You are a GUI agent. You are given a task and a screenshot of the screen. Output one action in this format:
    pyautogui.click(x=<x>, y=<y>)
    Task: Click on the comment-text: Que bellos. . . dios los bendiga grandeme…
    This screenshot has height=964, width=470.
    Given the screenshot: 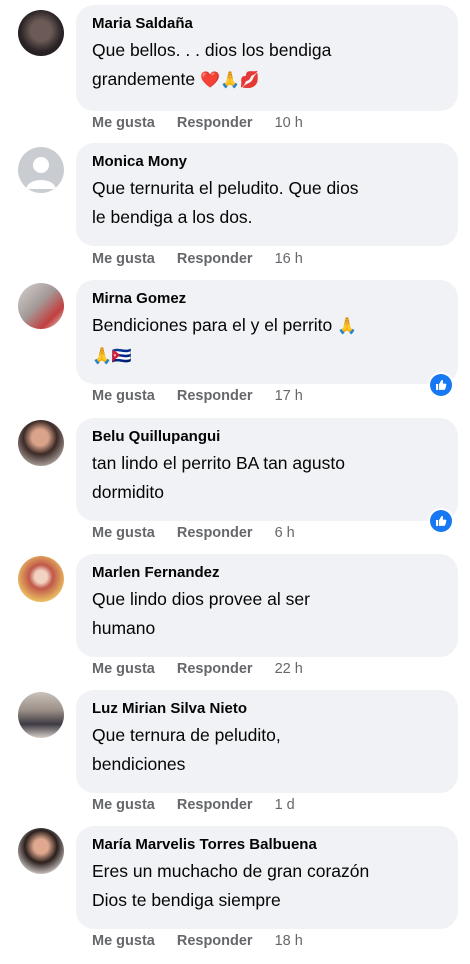 What is the action you would take?
    pyautogui.click(x=268, y=65)
    